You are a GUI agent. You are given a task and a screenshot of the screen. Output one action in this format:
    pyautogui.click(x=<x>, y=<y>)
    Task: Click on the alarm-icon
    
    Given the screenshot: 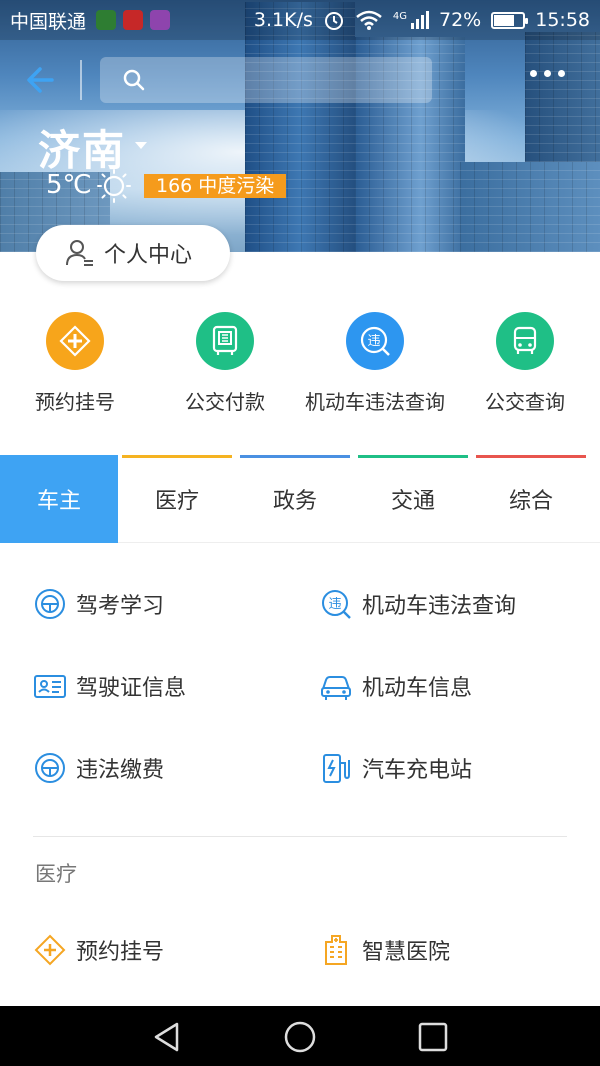 What is the action you would take?
    pyautogui.click(x=333, y=21)
    